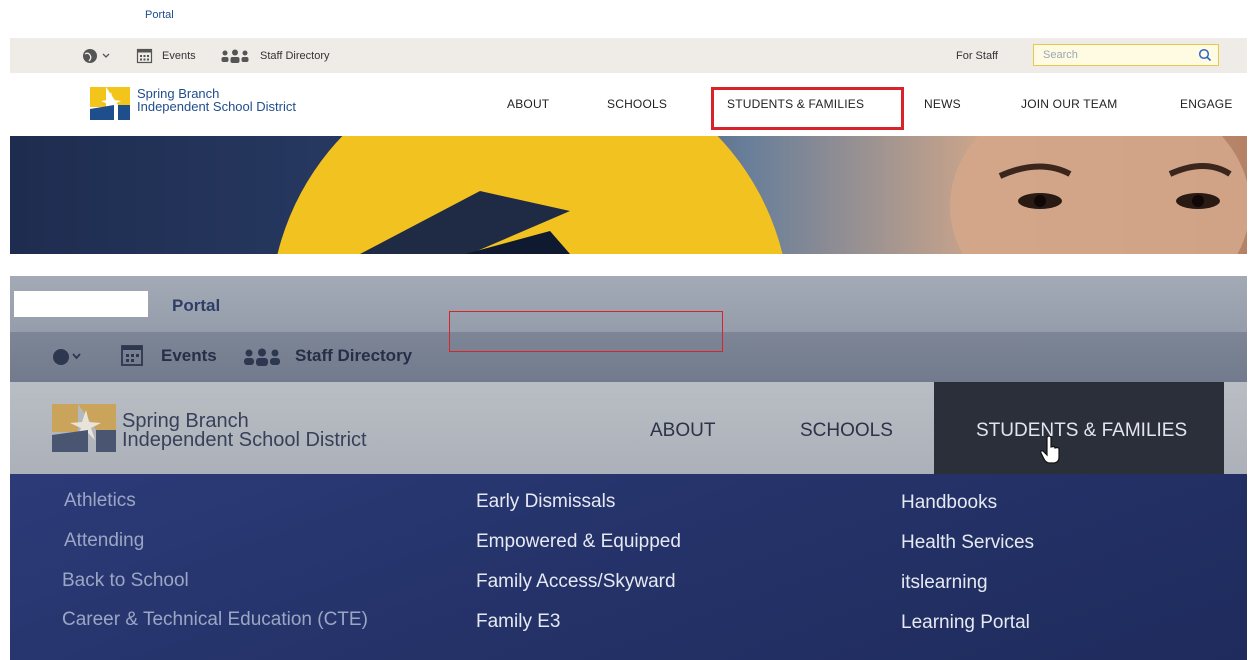  I want to click on highlight-box-nav, so click(807, 108).